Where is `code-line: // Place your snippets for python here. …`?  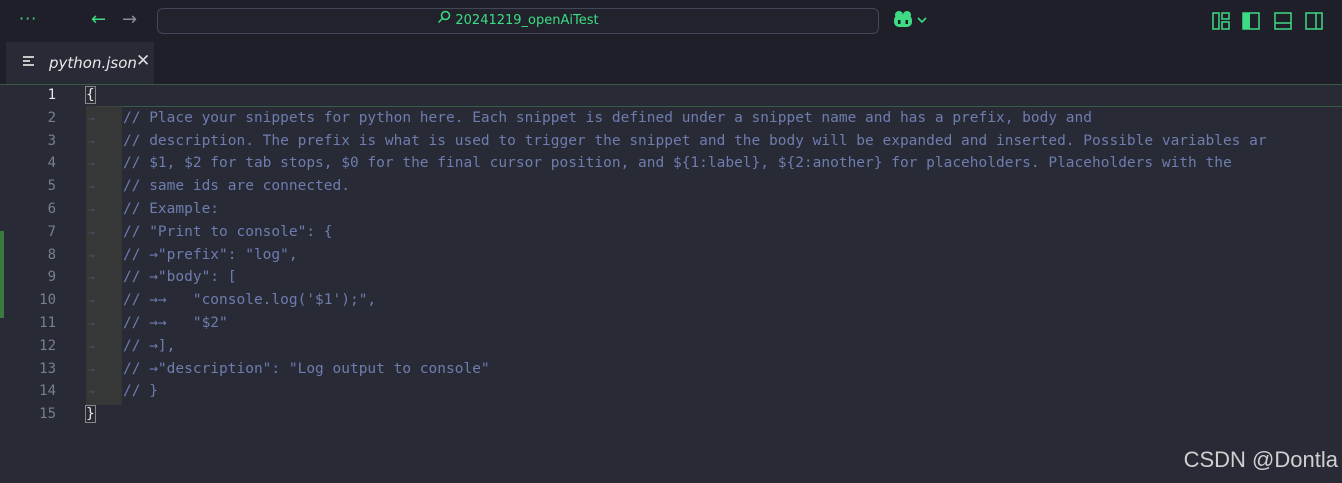 code-line: // Place your snippets for python here. … is located at coordinates (608, 117).